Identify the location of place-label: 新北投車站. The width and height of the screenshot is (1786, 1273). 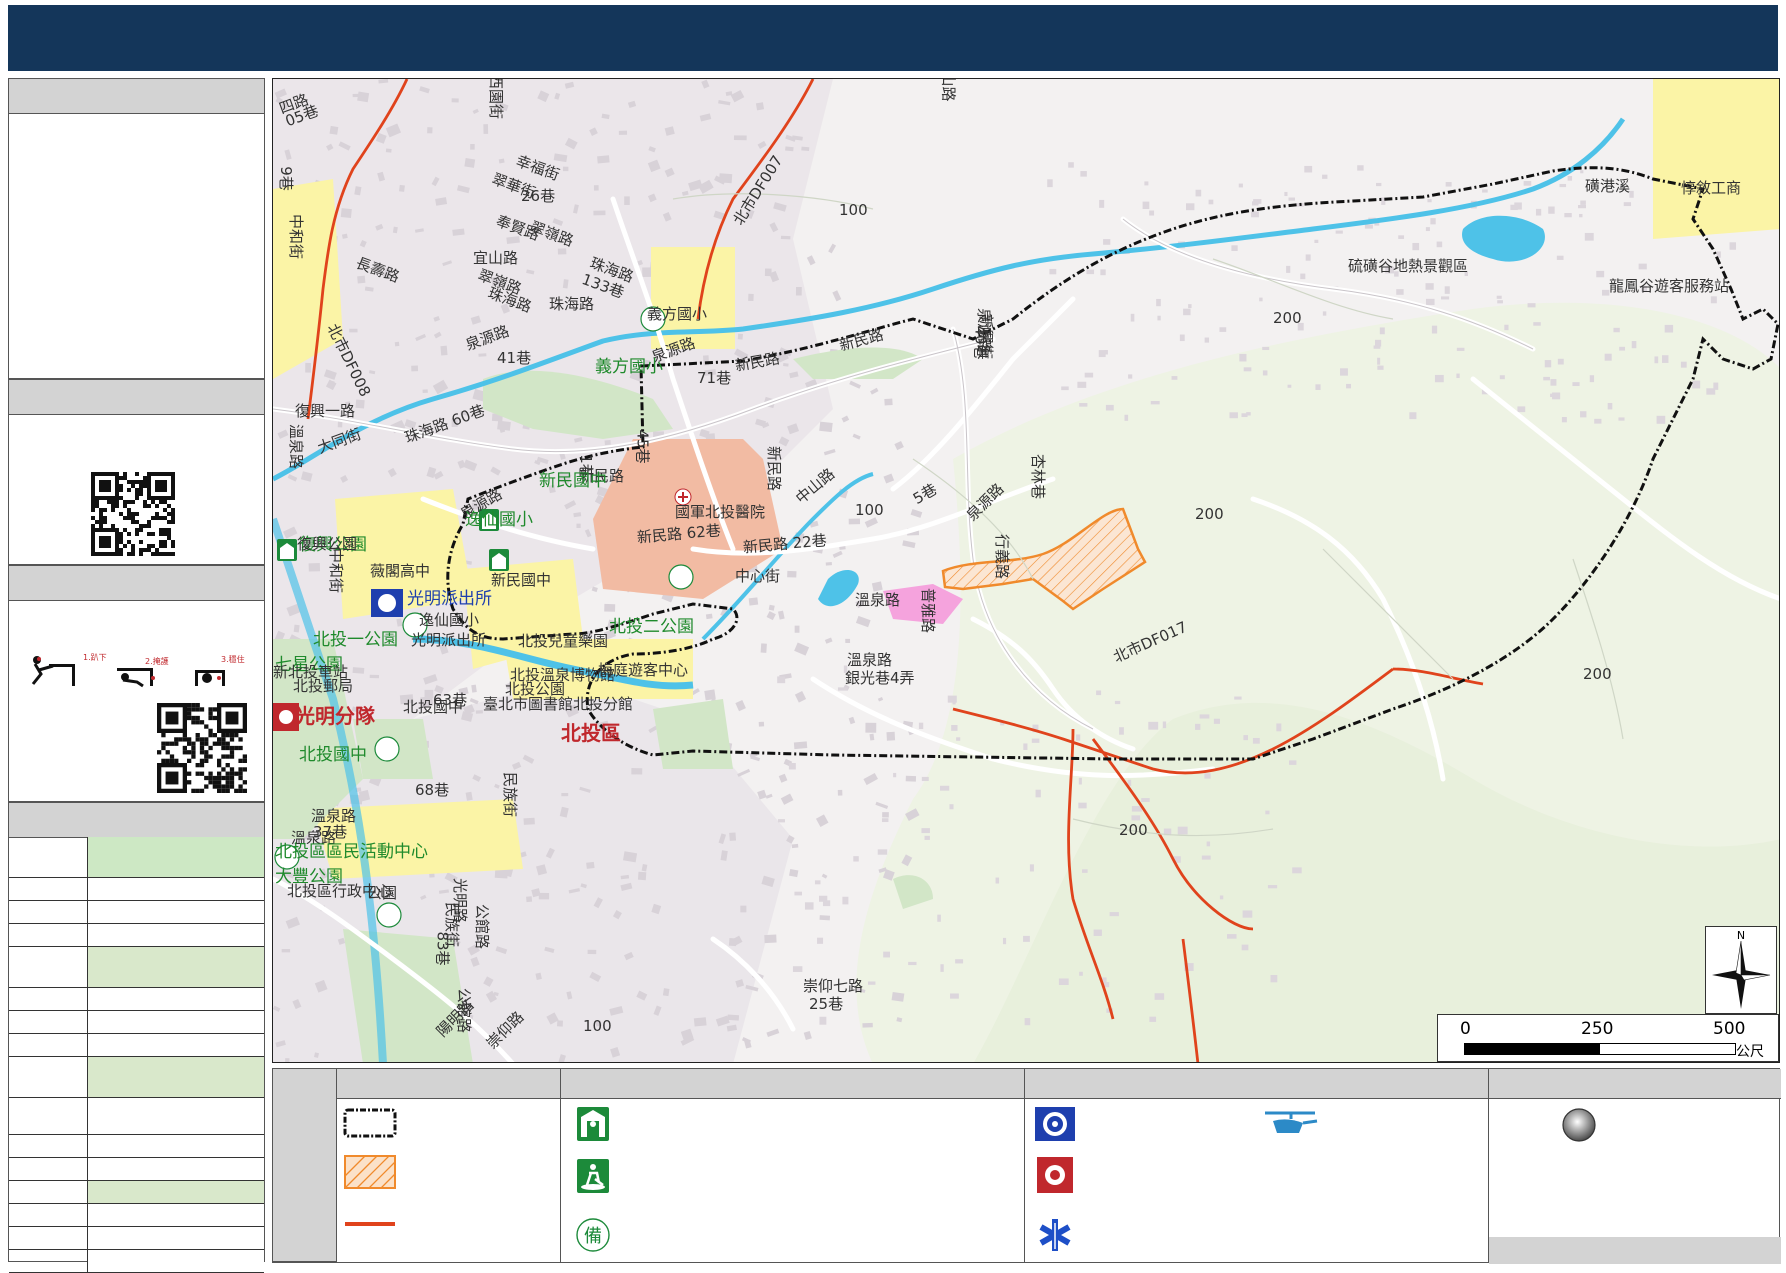
(311, 672).